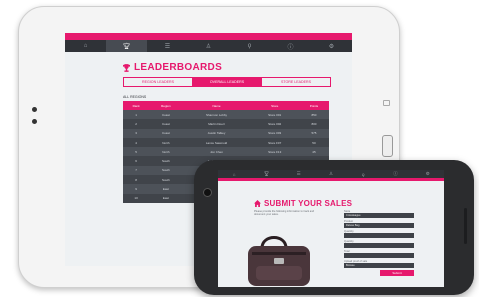 This screenshot has width=479, height=297. Describe the element at coordinates (308, 203) in the screenshot. I see `submit-sales-title-text: SUBMIT YOUR SALES` at that location.